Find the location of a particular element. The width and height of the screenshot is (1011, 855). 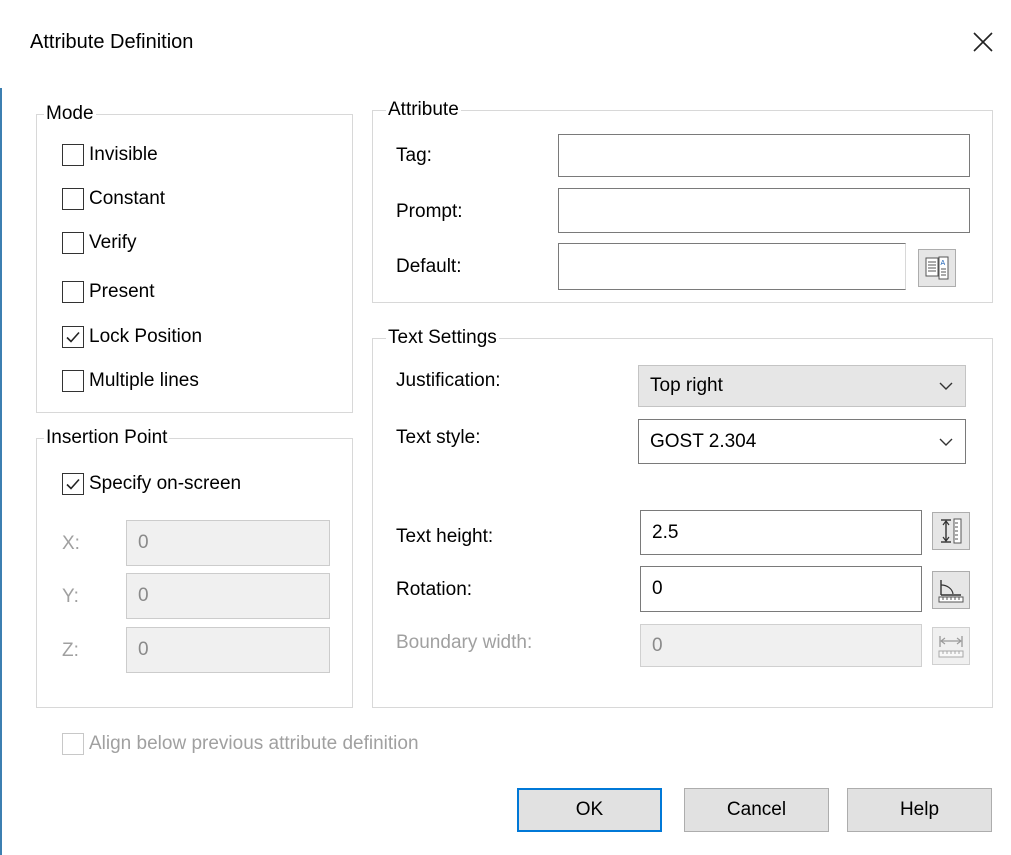

boundary-width-input: 0 is located at coordinates (781, 645).